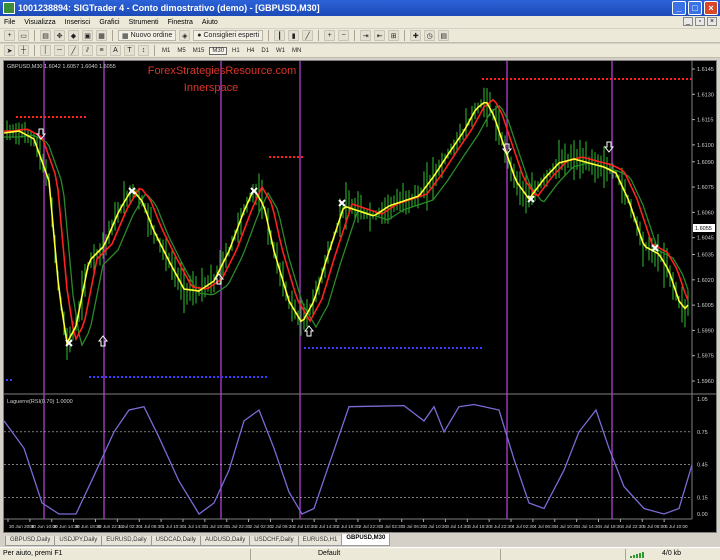 This screenshot has width=720, height=560. Describe the element at coordinates (444, 35) in the screenshot. I see `templates-icon: ▤` at that location.